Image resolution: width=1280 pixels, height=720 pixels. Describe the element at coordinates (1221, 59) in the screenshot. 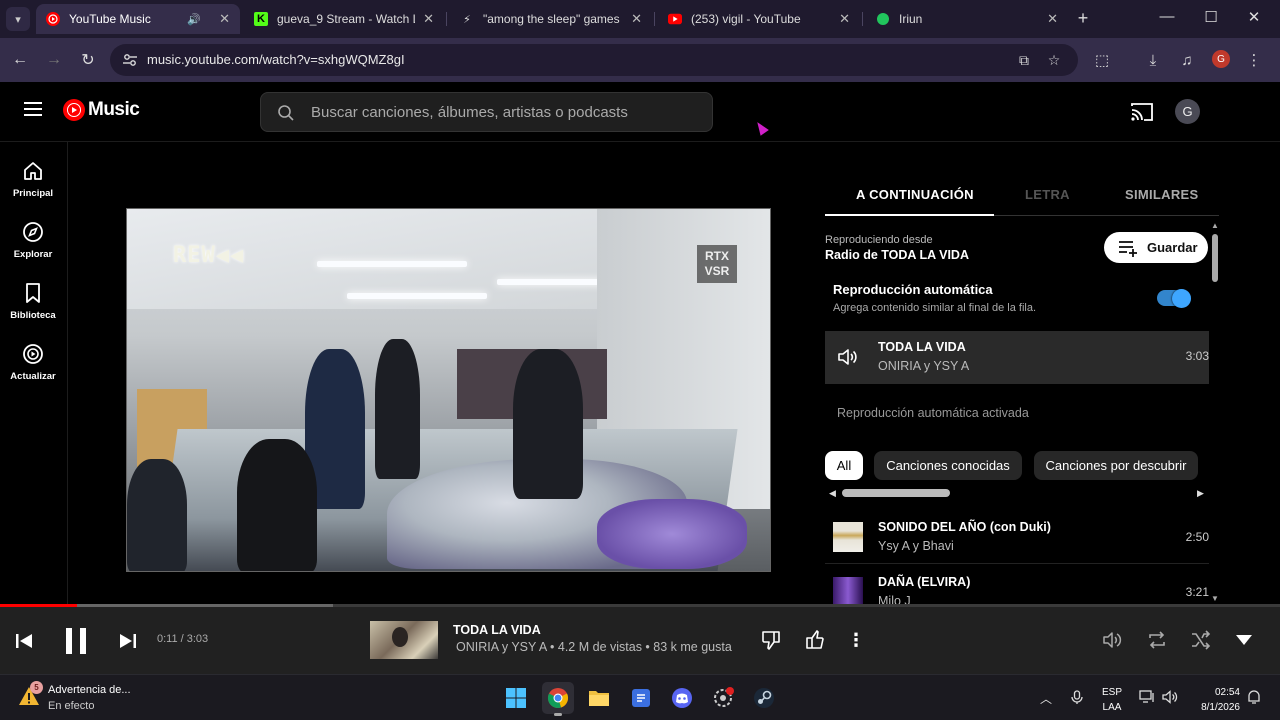

I see `browser-profile-avatar: G` at that location.